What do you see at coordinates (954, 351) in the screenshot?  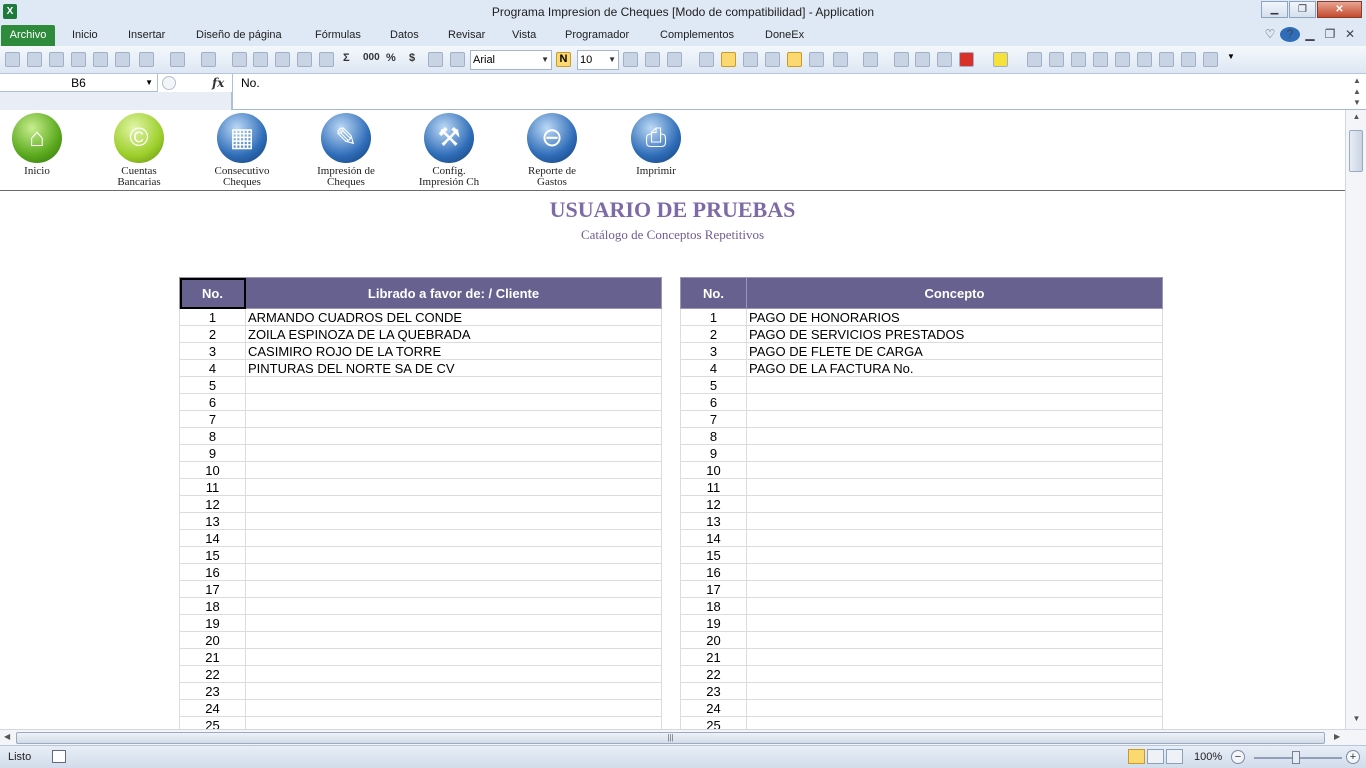 I see `row-text-cell: PAGO DE FLETE DE CARGA` at bounding box center [954, 351].